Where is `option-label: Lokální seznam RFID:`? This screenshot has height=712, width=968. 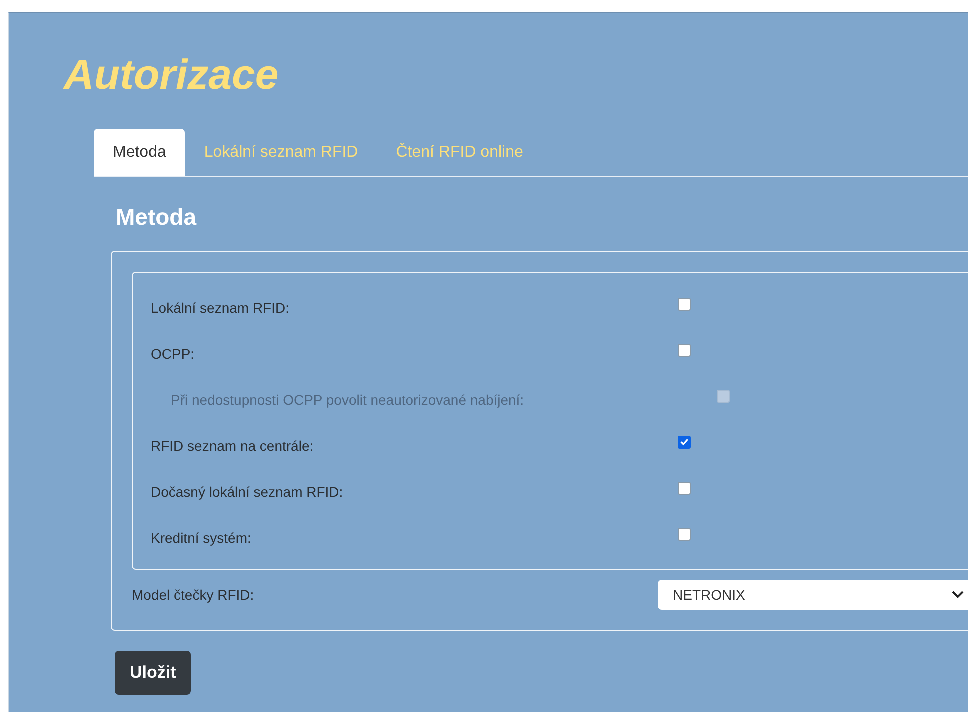 option-label: Lokální seznam RFID: is located at coordinates (220, 308).